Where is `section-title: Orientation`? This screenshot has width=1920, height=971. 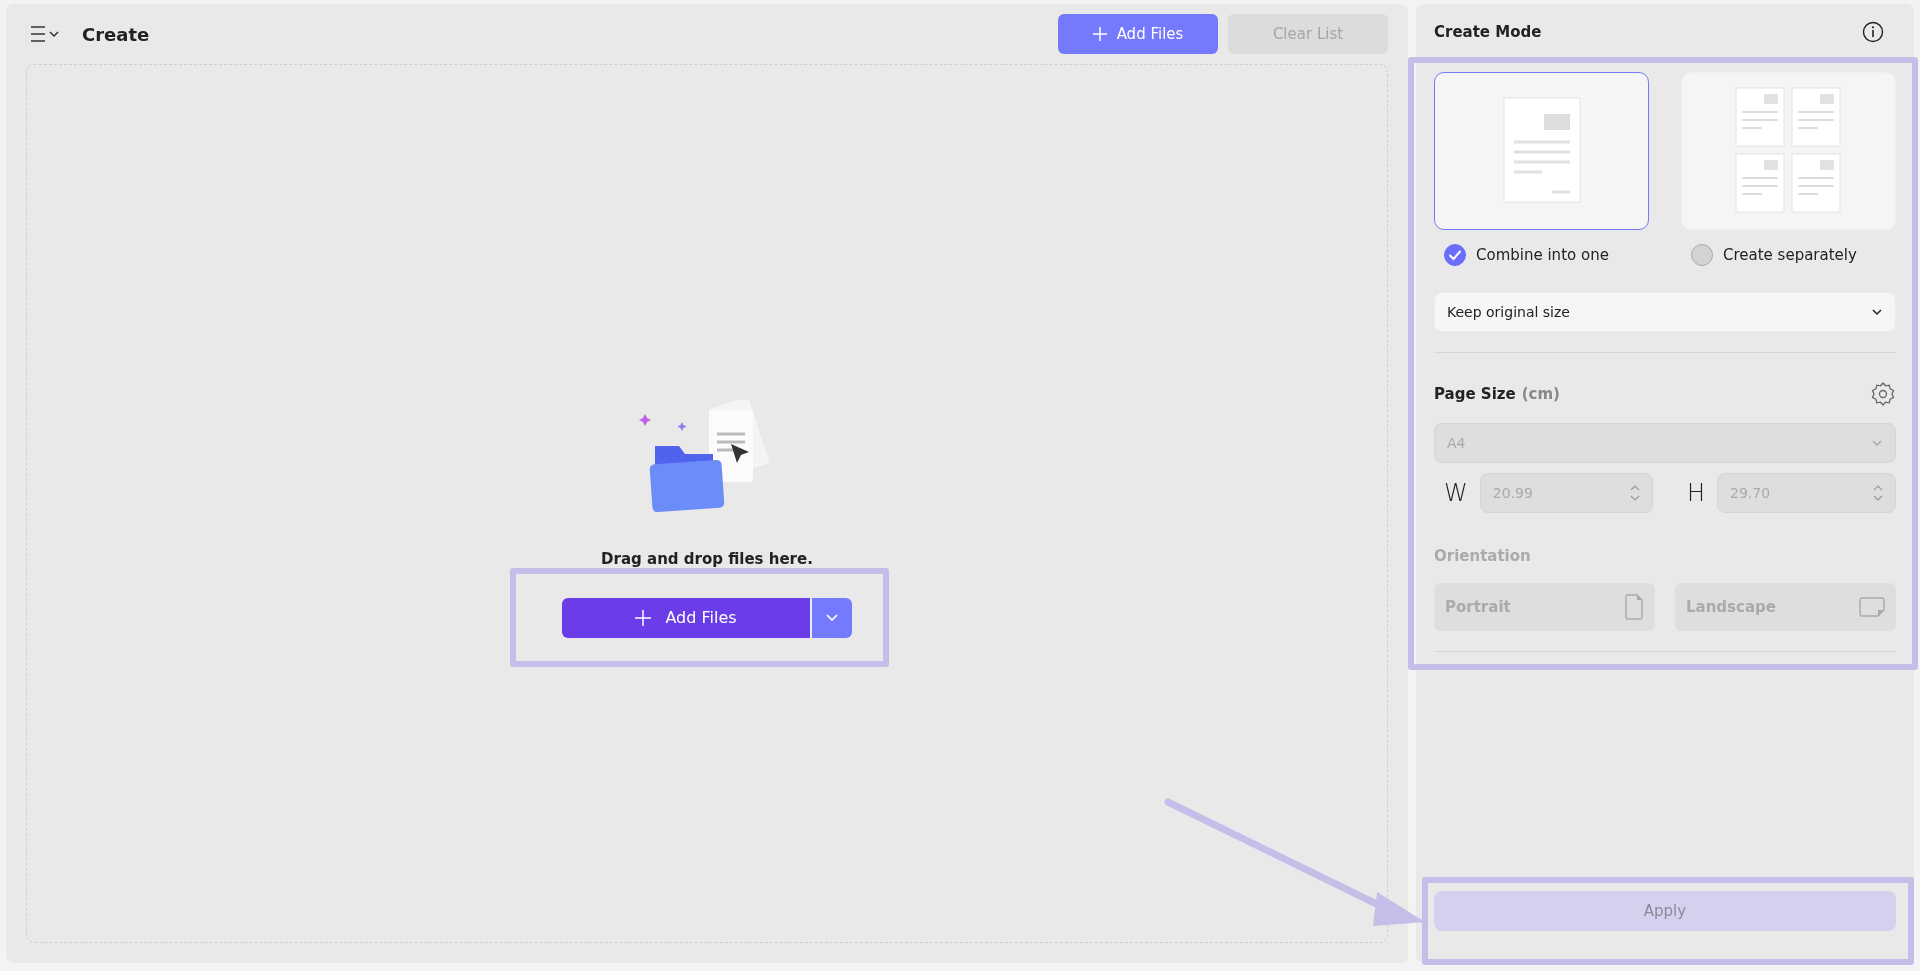
section-title: Orientation is located at coordinates (1483, 556).